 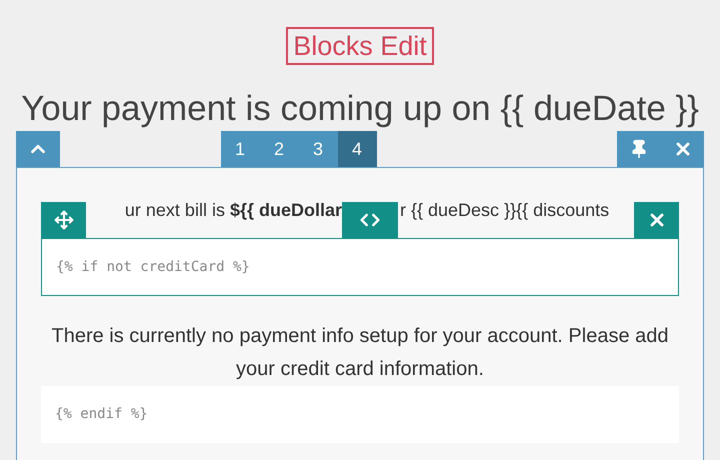 I want to click on code-button, so click(x=370, y=220).